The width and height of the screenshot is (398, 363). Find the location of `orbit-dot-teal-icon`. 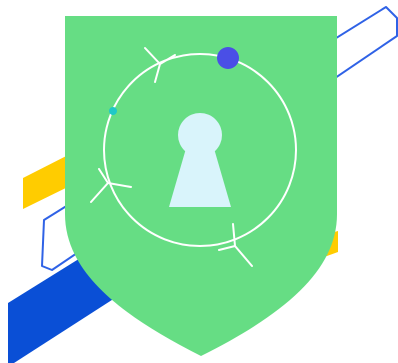

orbit-dot-teal-icon is located at coordinates (113, 111).